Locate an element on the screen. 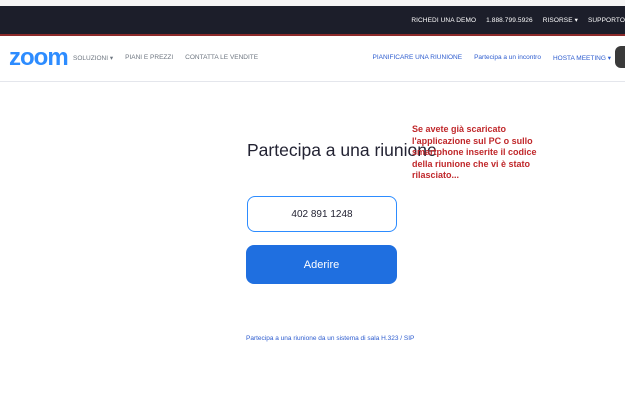  nav-schedule-meeting: PIANIFICARE UNA RIUNIONE is located at coordinates (418, 58).